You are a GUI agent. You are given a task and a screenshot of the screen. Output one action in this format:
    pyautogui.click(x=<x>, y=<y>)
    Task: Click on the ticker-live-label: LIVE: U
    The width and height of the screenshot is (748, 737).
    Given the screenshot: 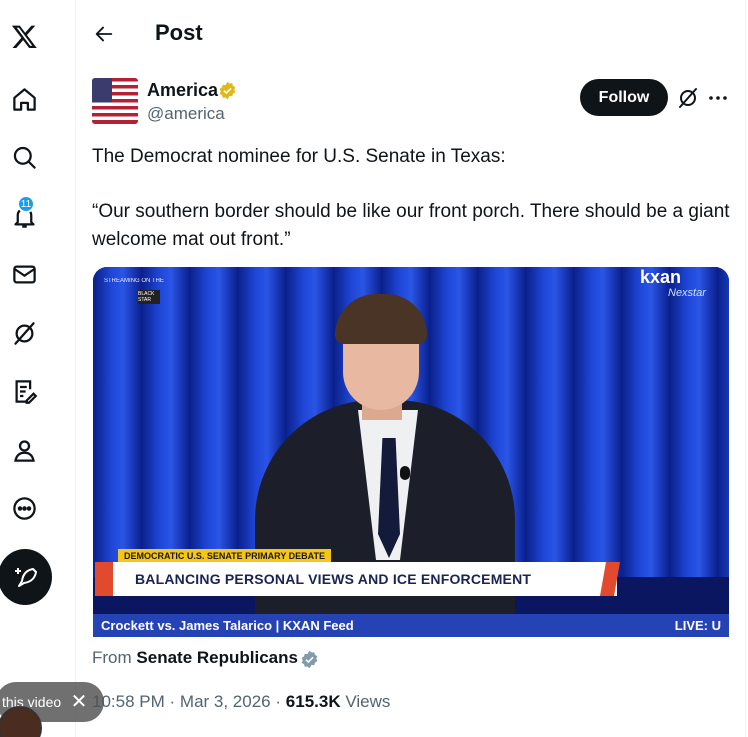 What is the action you would take?
    pyautogui.click(x=697, y=625)
    